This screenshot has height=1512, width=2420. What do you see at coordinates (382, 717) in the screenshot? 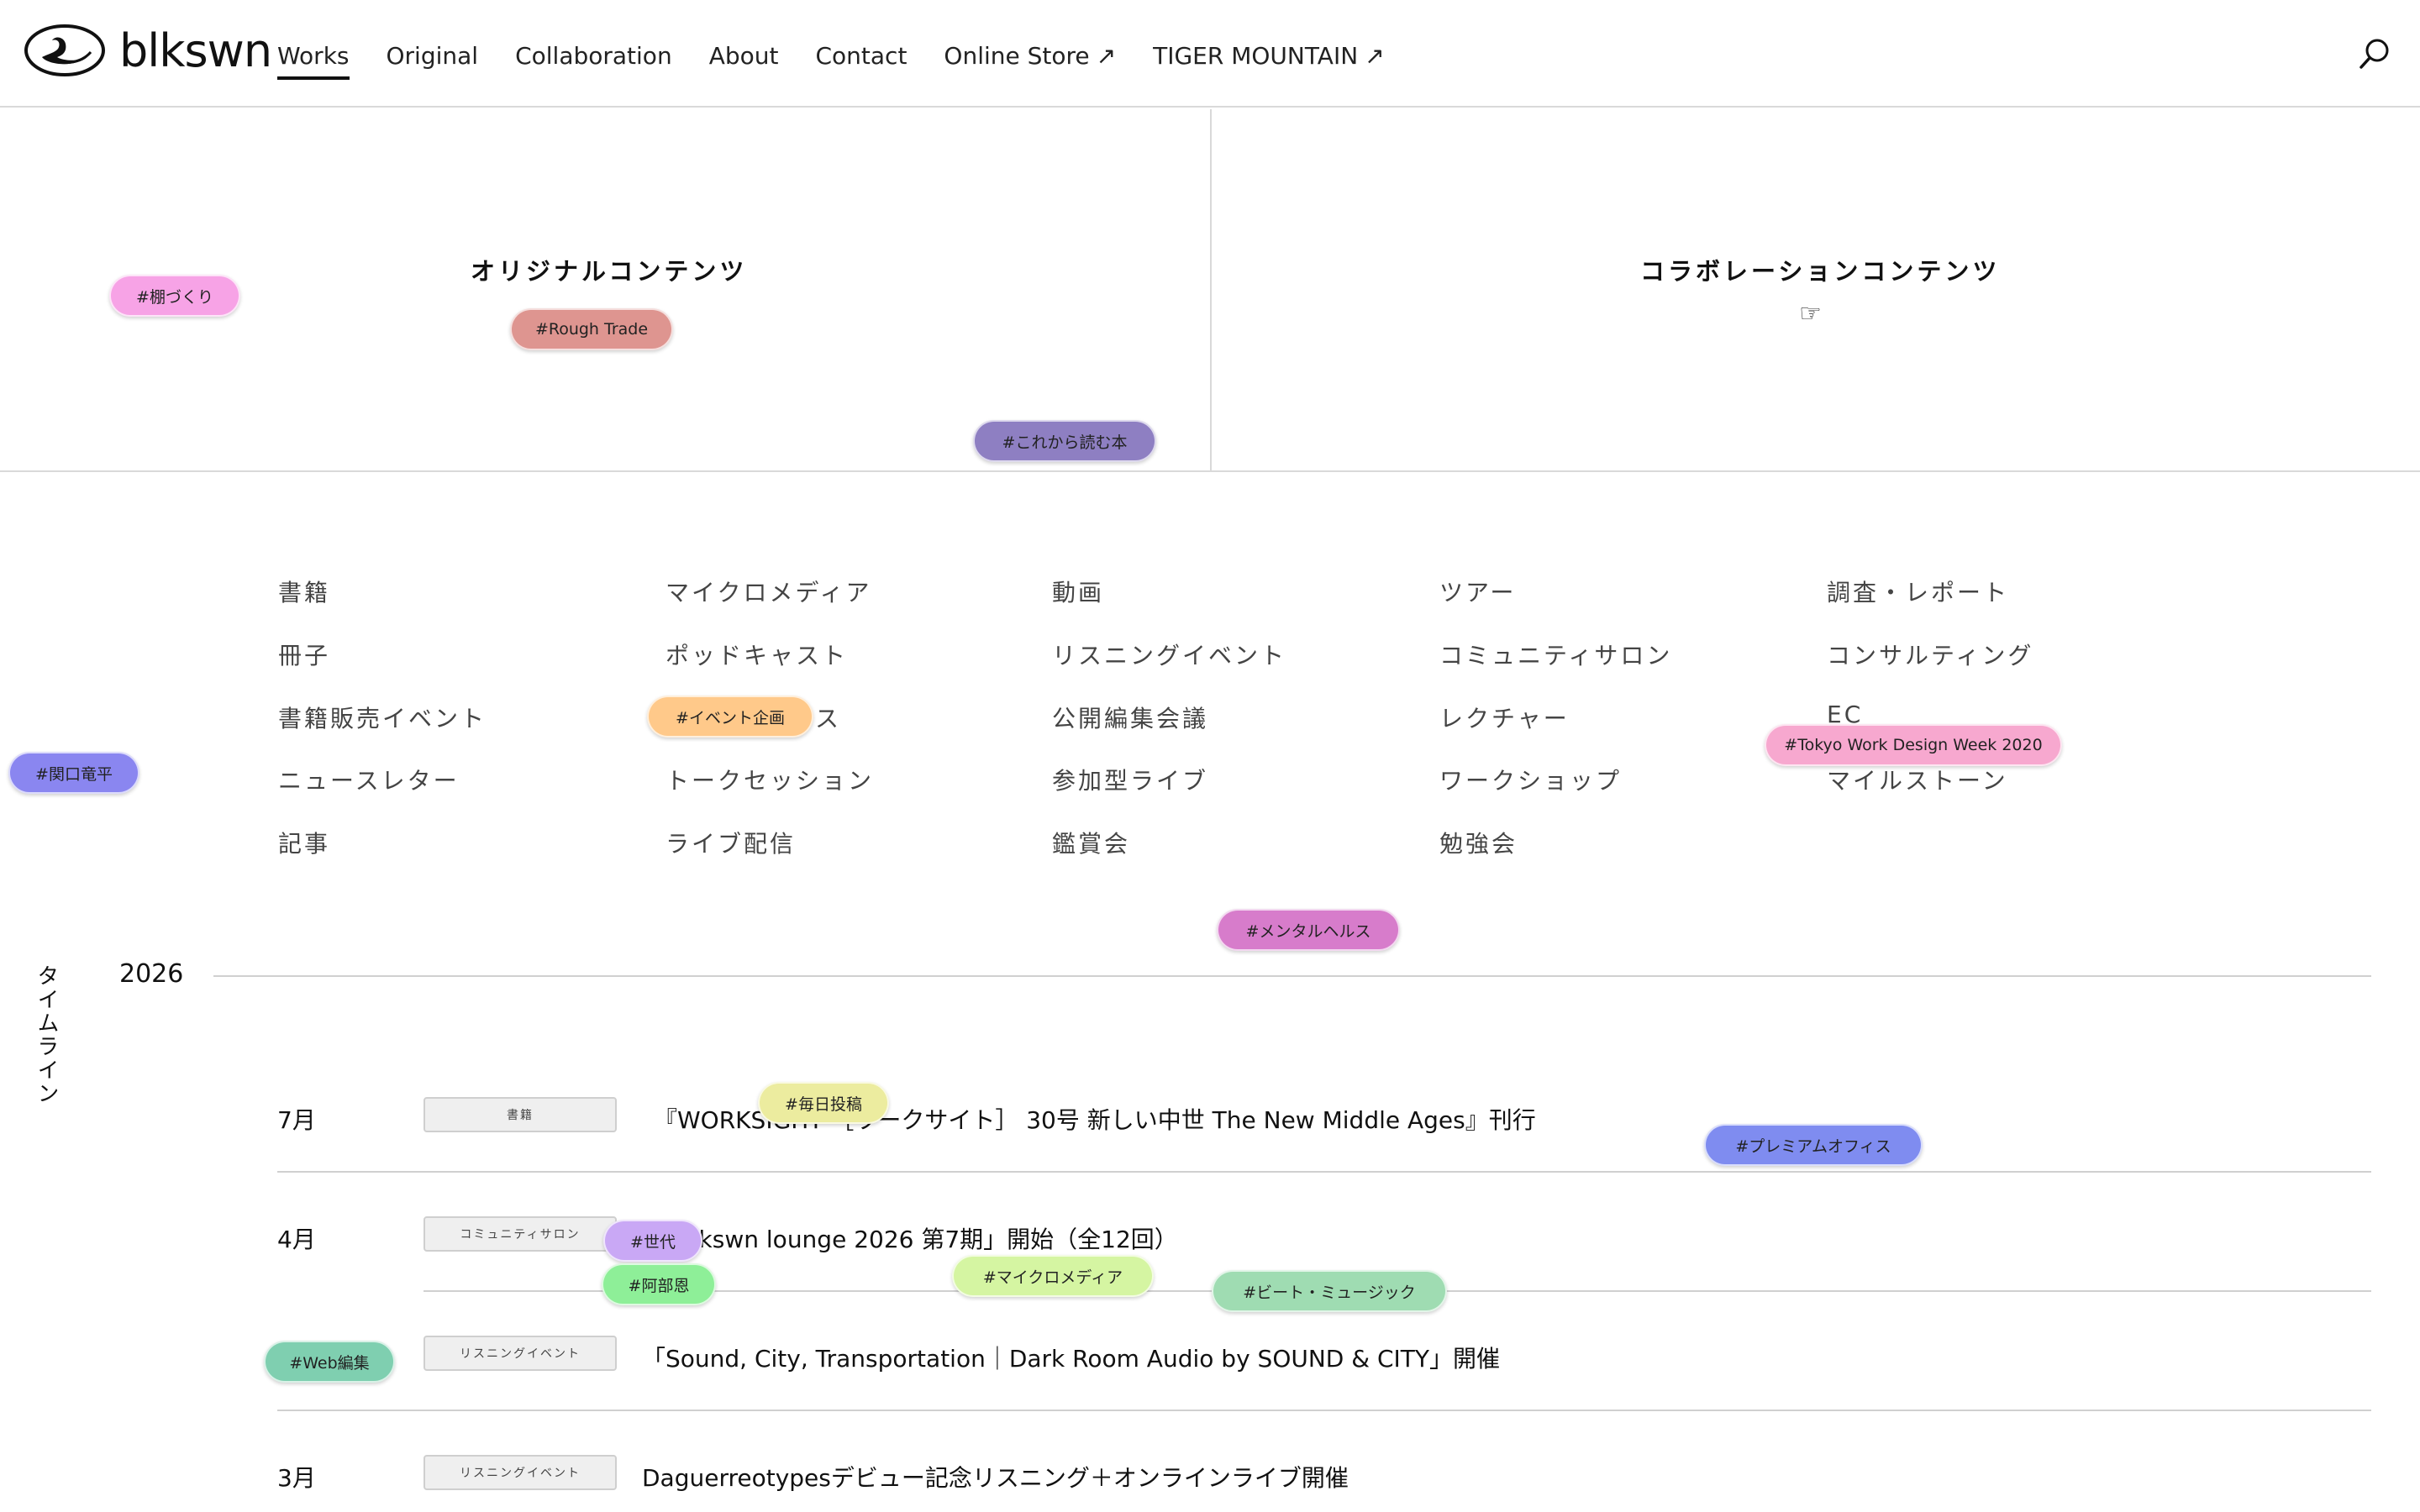
I see `category-link: 書籍販売イベント` at bounding box center [382, 717].